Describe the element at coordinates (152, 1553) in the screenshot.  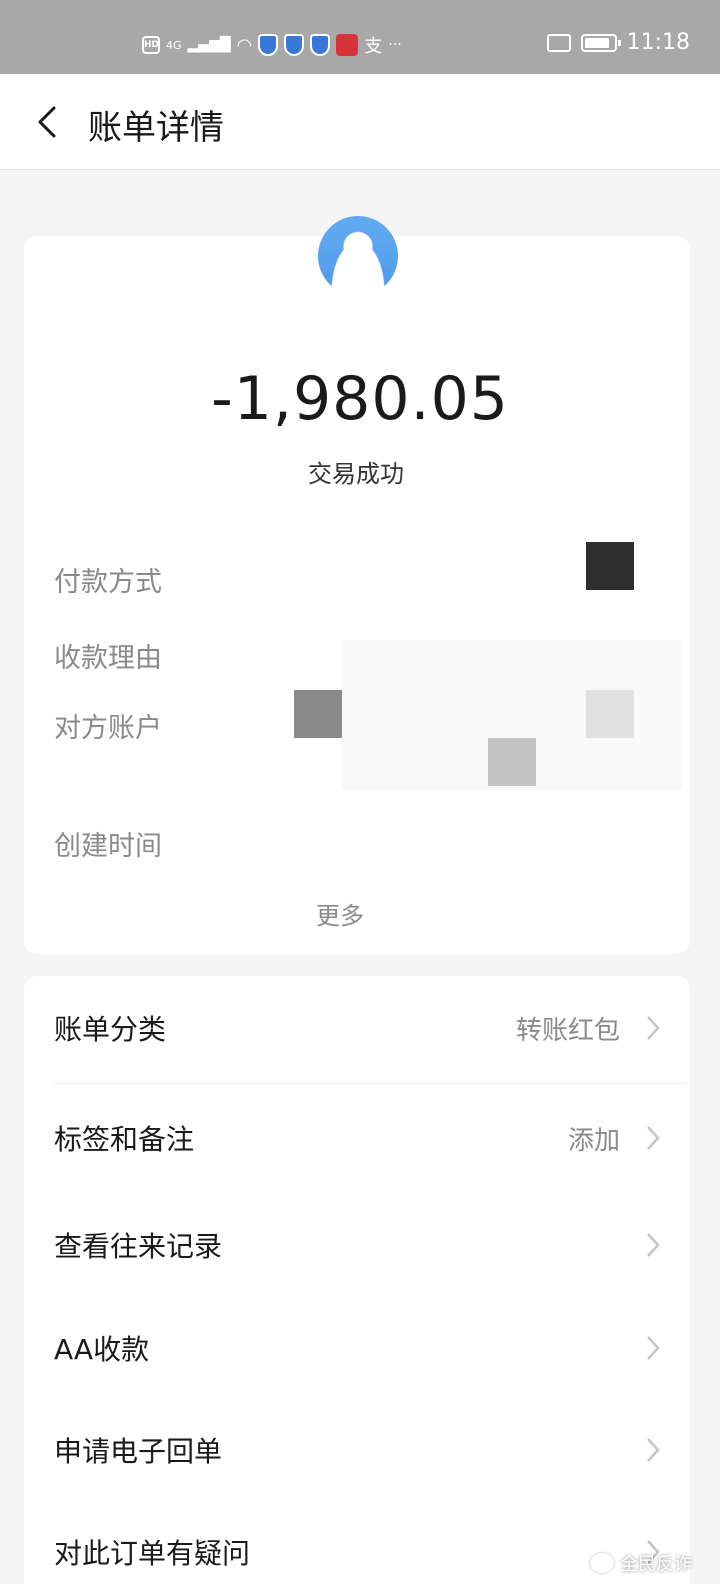
I see `option-label: 对此订单有疑问` at that location.